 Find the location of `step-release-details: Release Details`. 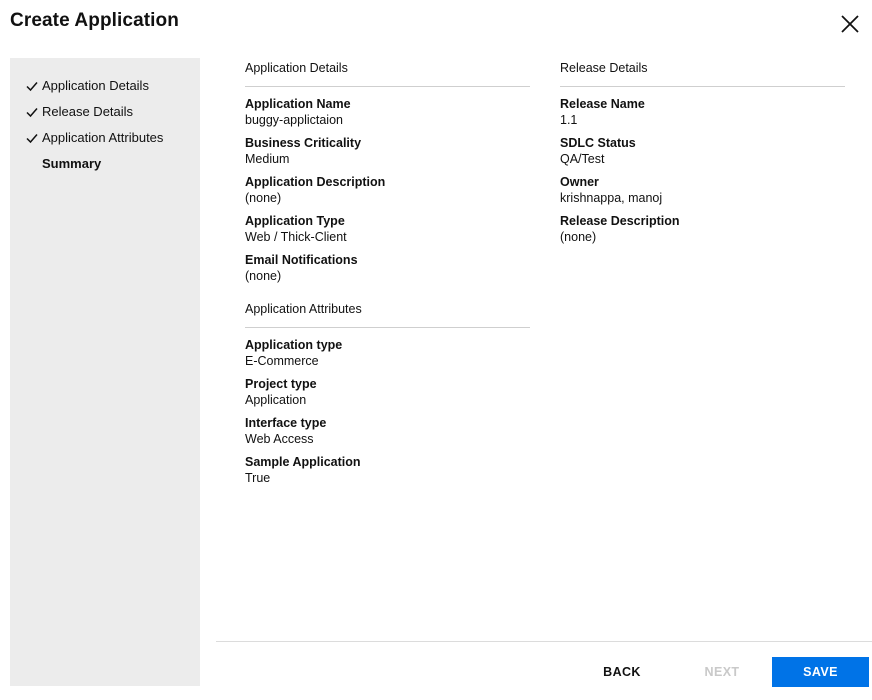

step-release-details: Release Details is located at coordinates (105, 116).